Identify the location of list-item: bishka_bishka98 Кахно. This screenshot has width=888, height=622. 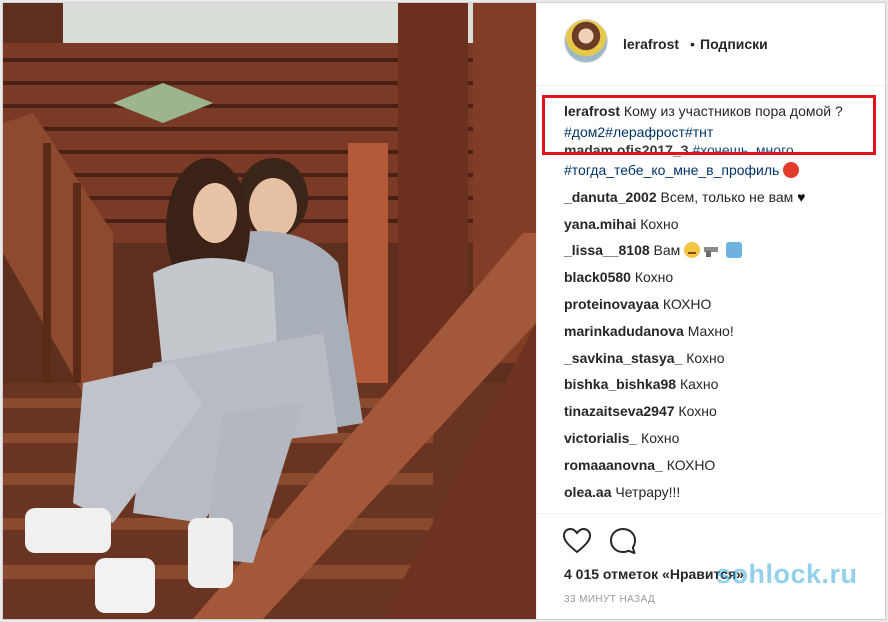
(716, 384).